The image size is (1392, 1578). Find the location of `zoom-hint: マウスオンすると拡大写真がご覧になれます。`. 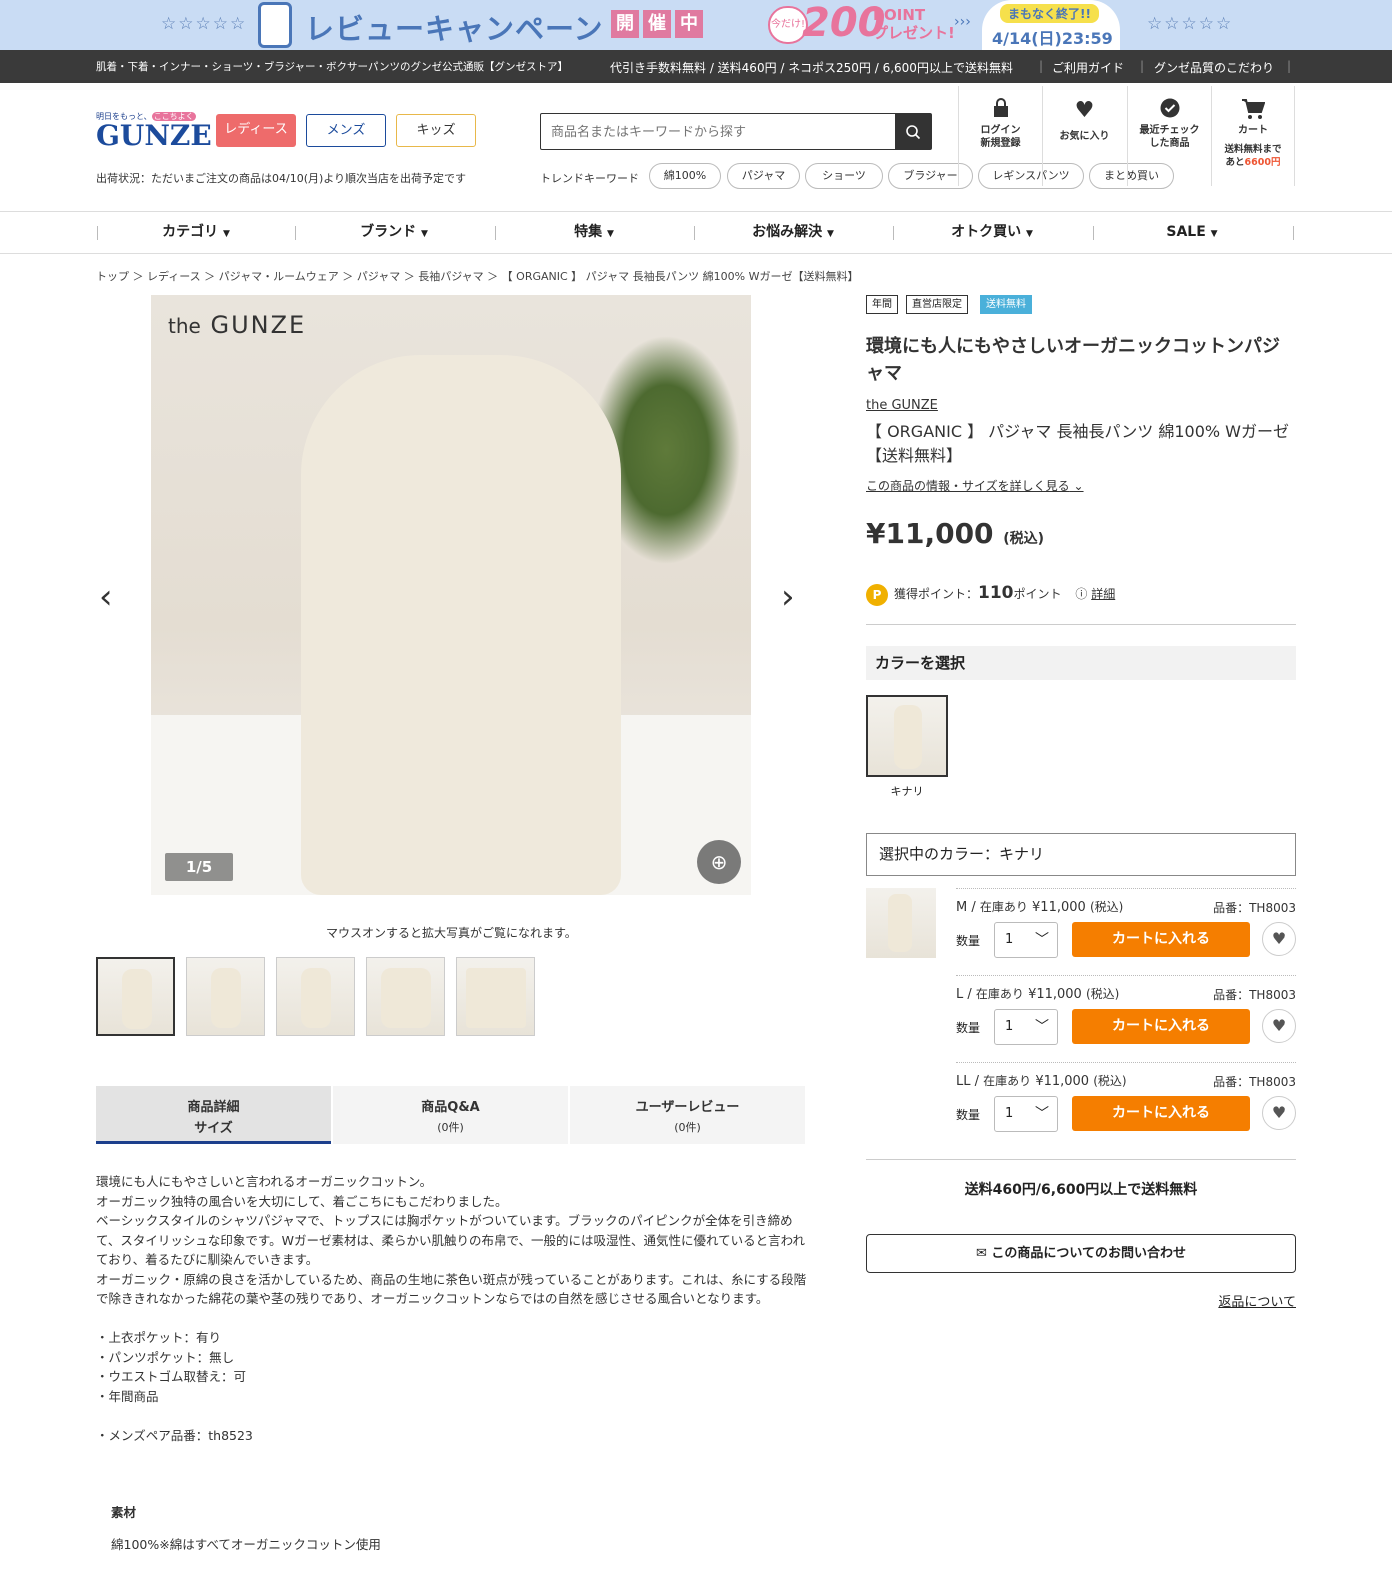

zoom-hint: マウスオンすると拡大写真がご覧になれます。 is located at coordinates (451, 933).